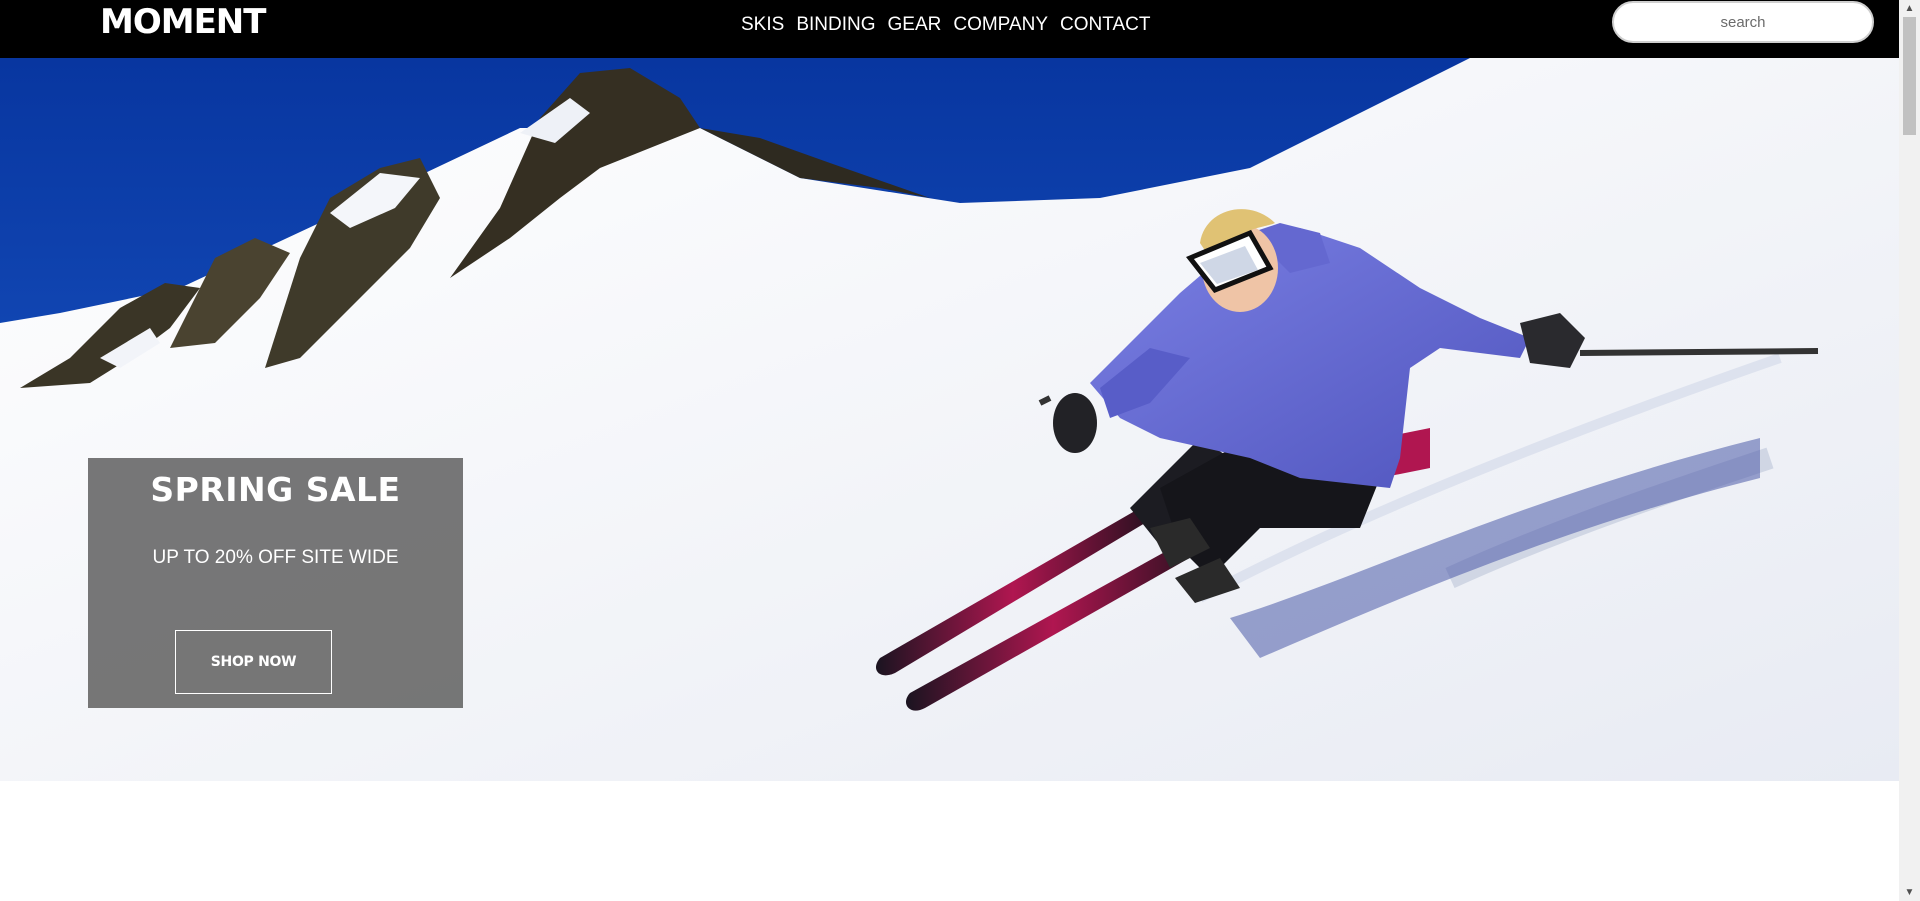 The height and width of the screenshot is (901, 1920). What do you see at coordinates (275, 489) in the screenshot?
I see `promo-title: SPRING SALE` at bounding box center [275, 489].